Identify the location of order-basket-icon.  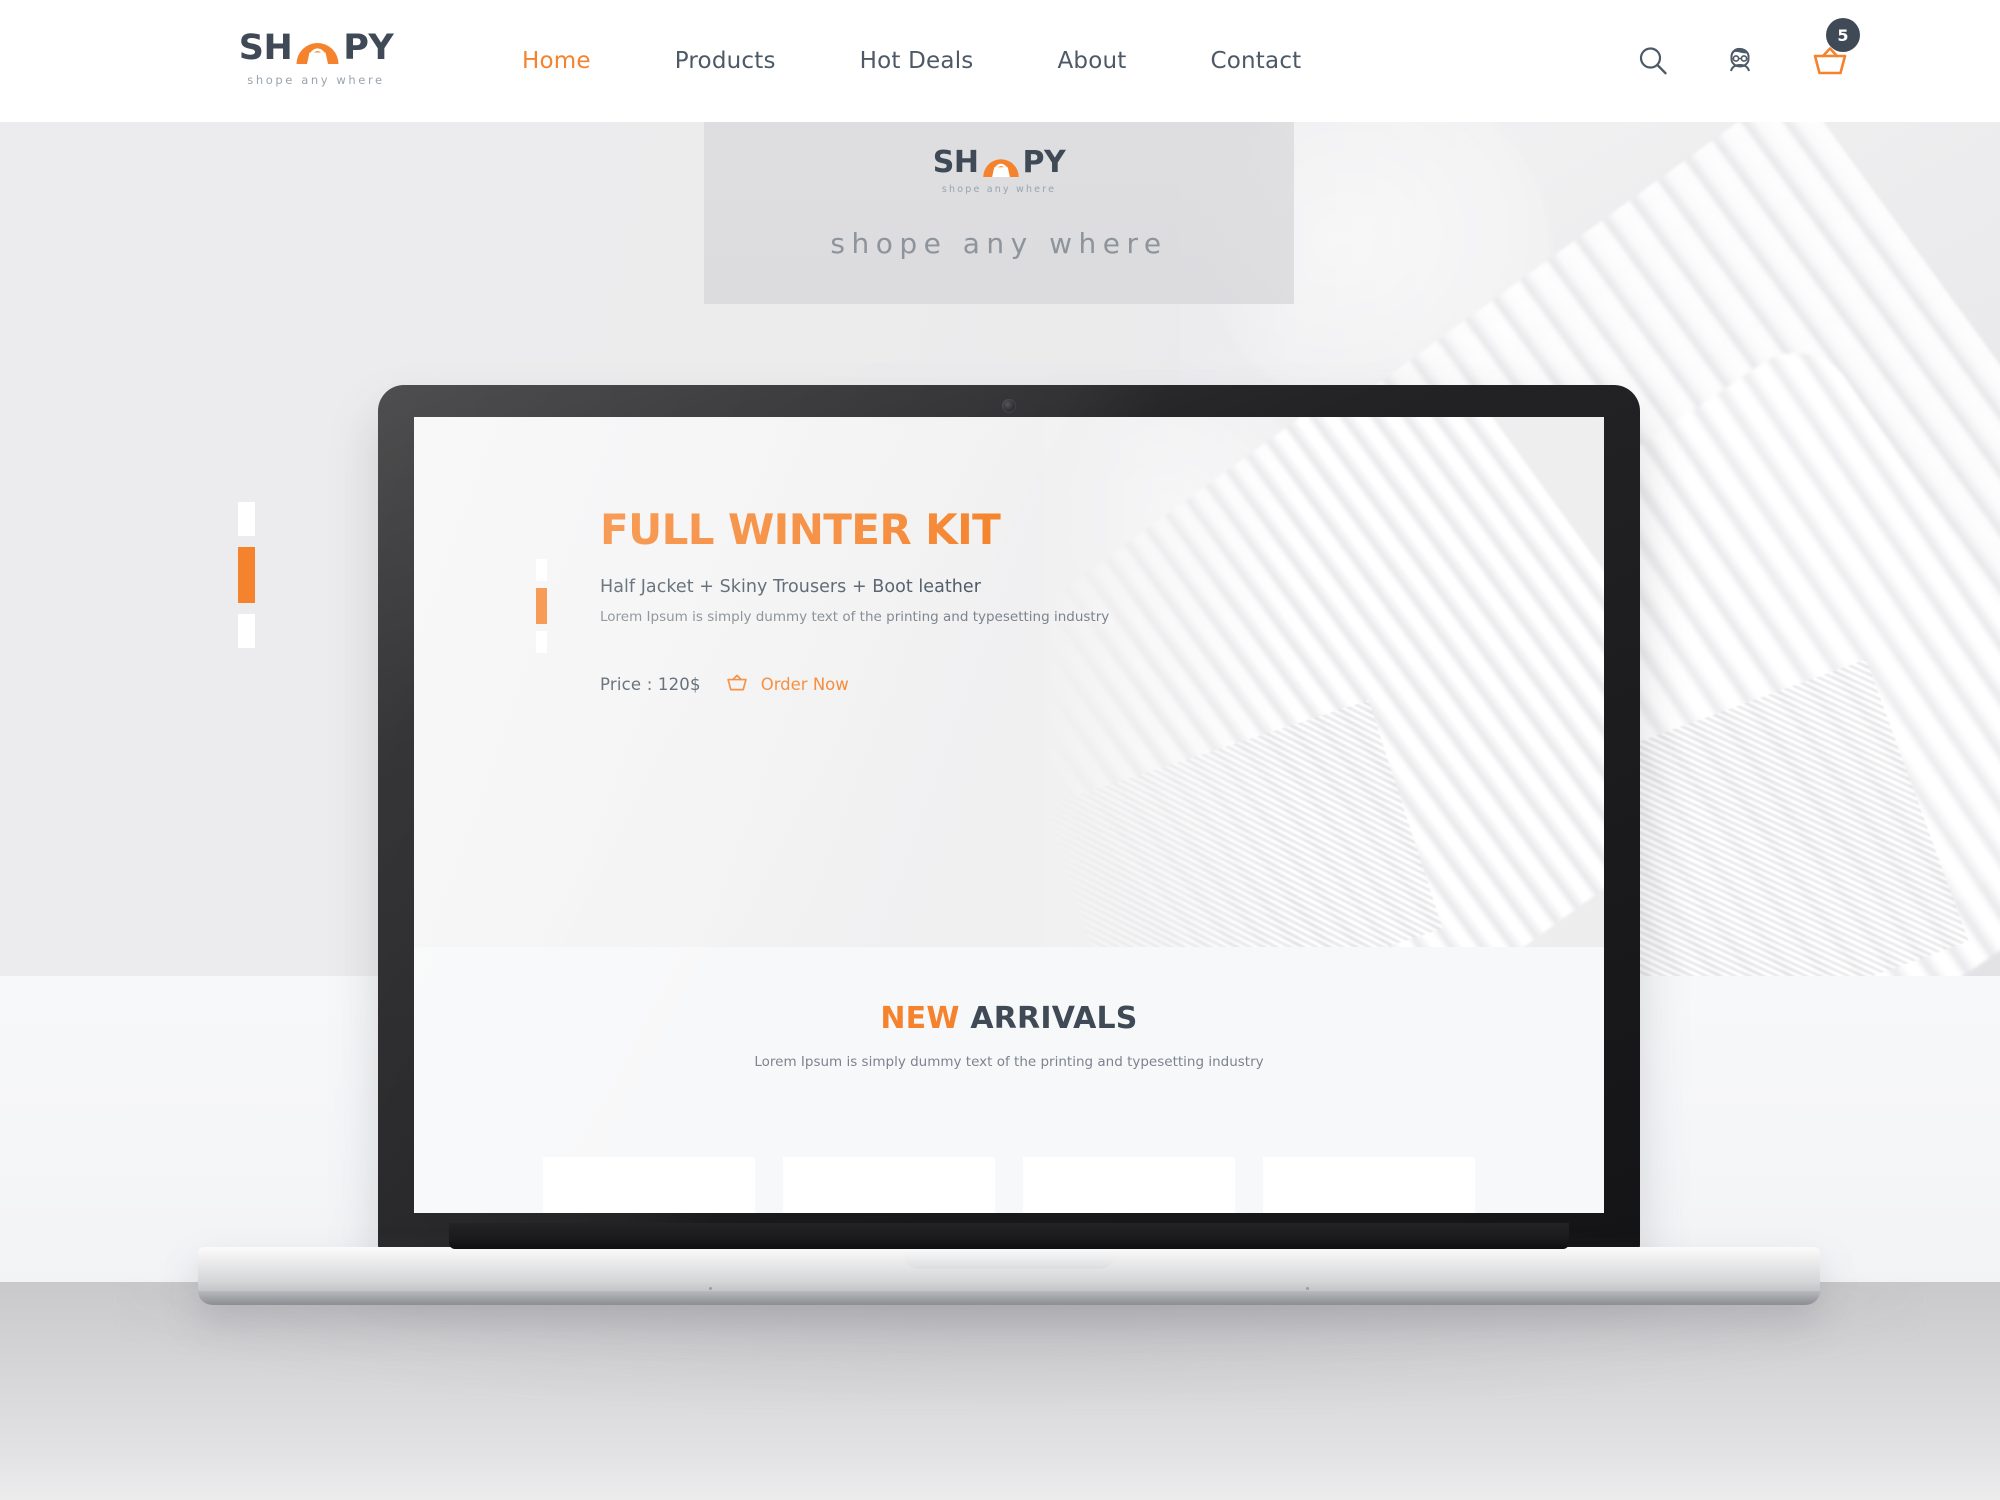
(737, 684).